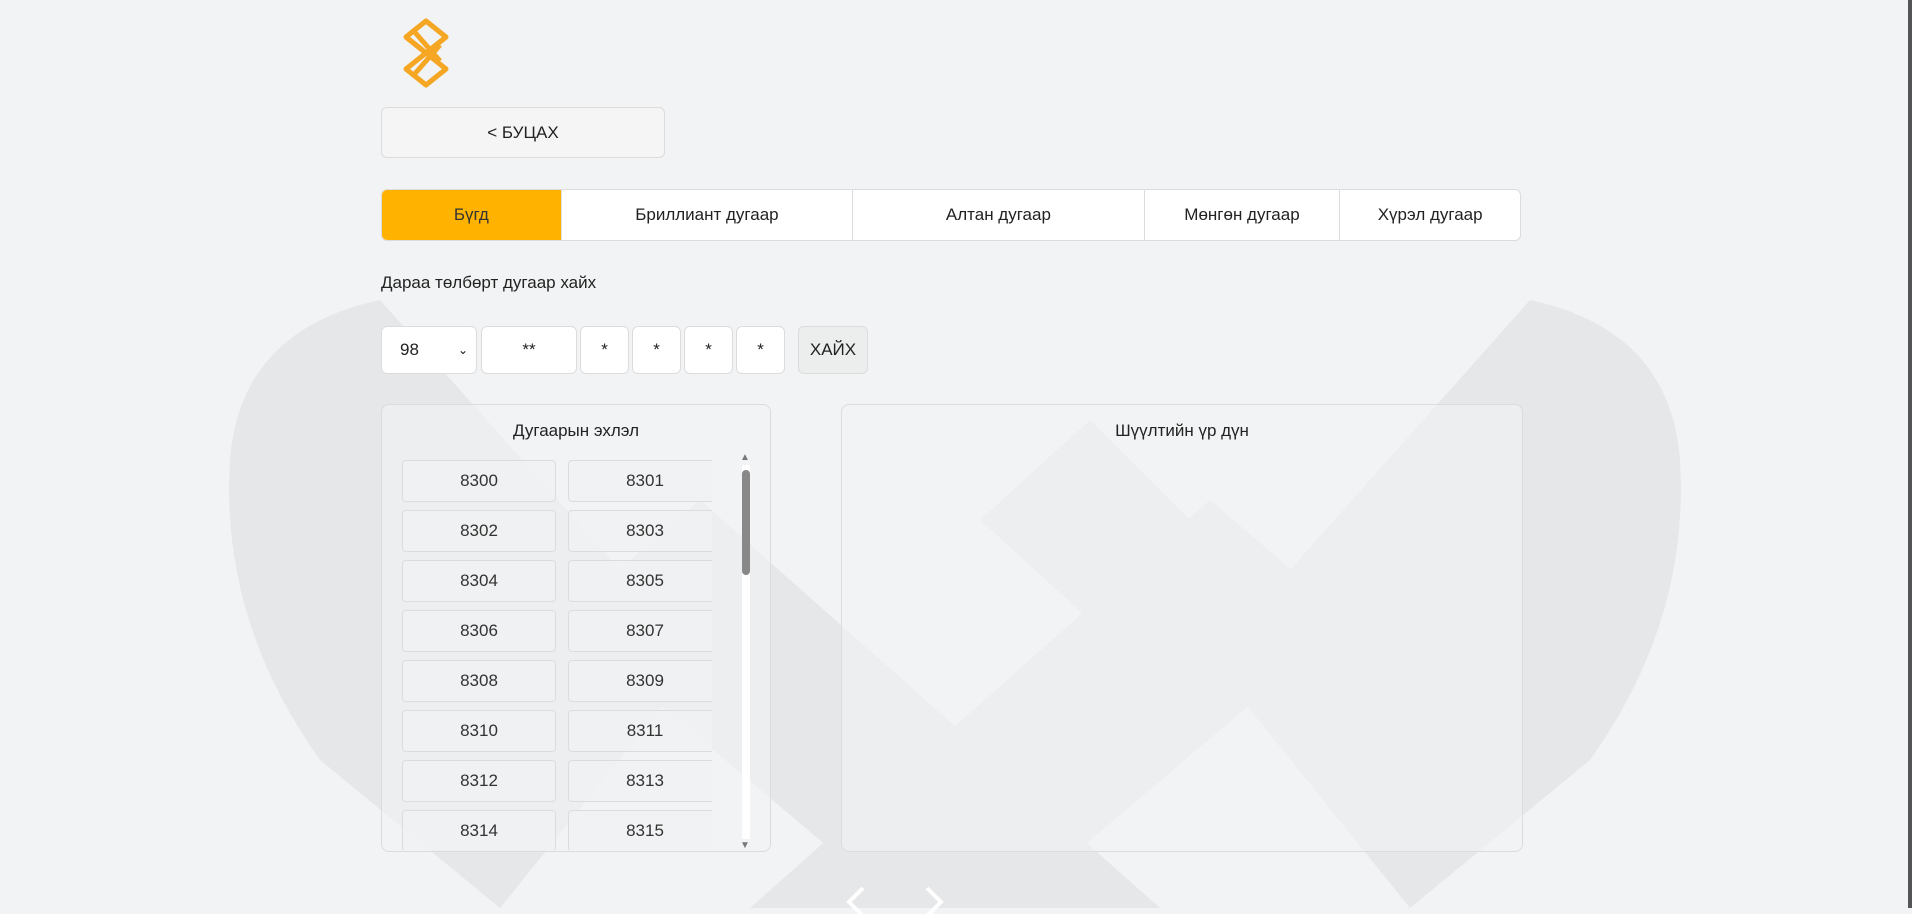 This screenshot has width=1912, height=914. Describe the element at coordinates (640, 631) in the screenshot. I see `prefix-item: 8307` at that location.